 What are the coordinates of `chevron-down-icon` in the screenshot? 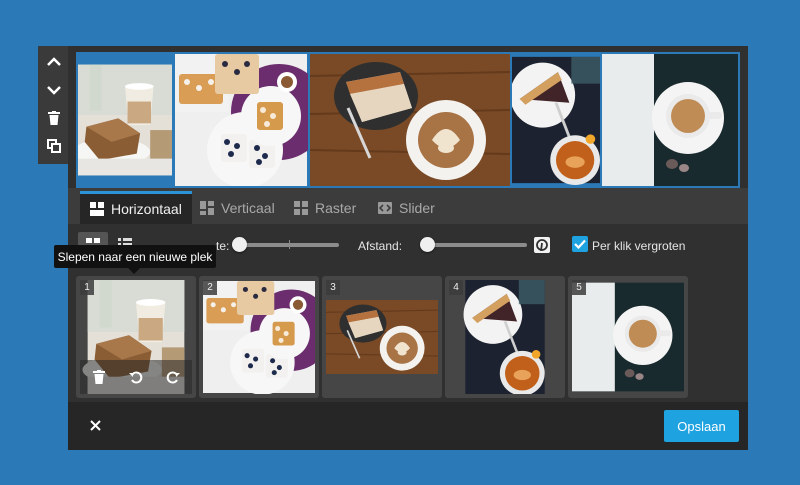 It's located at (54, 90).